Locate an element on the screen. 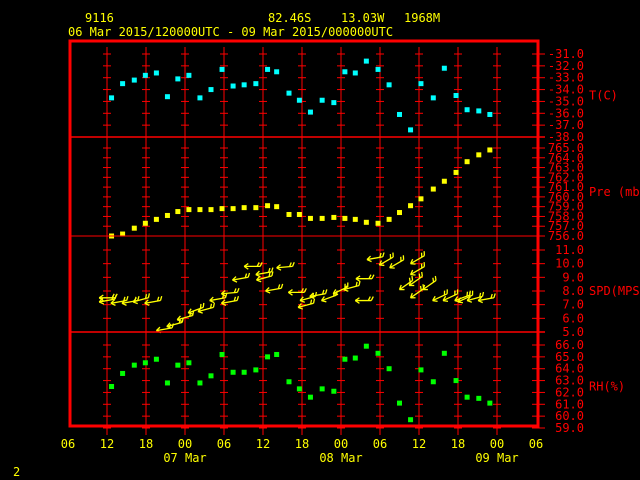 Image resolution: width=640 pixels, height=480 pixels. y-axis-label: Pre (mb) is located at coordinates (614, 192).